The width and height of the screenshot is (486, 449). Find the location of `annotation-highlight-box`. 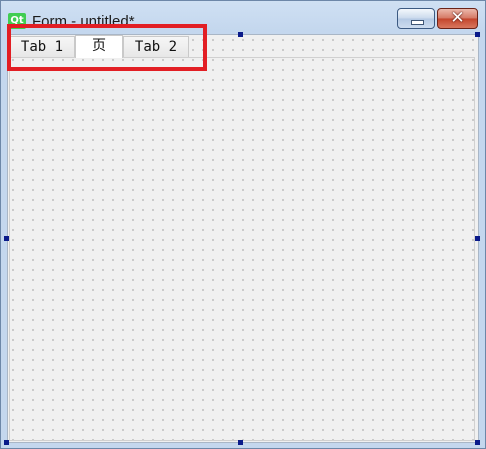

annotation-highlight-box is located at coordinates (107, 47).